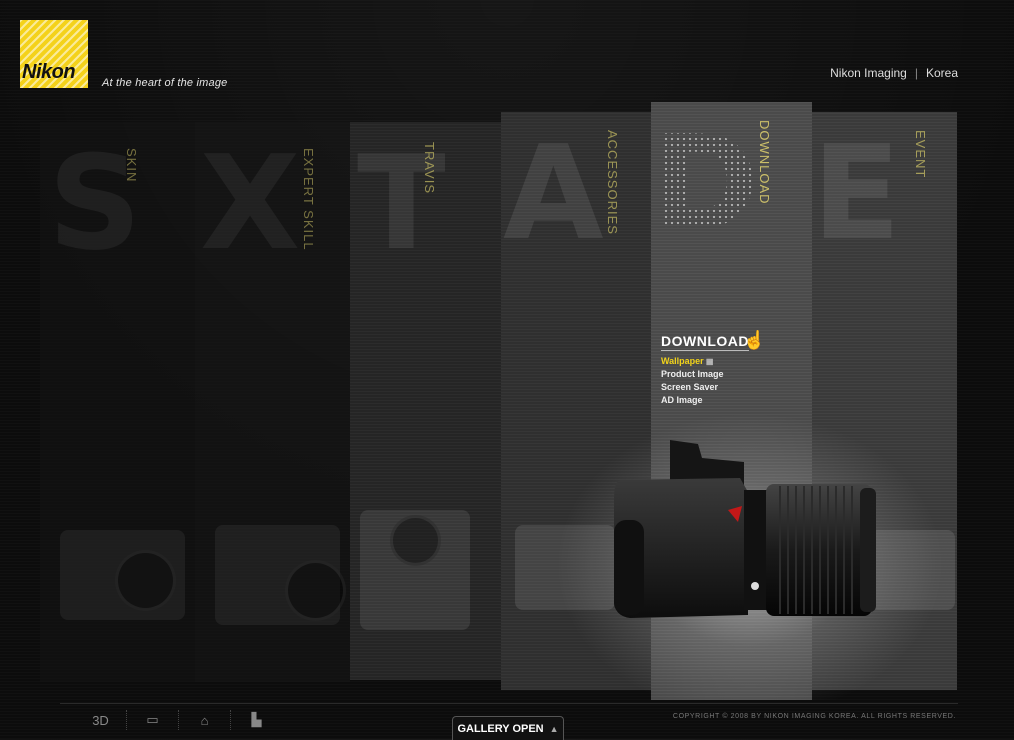  I want to click on footer-divider, so click(509, 703).